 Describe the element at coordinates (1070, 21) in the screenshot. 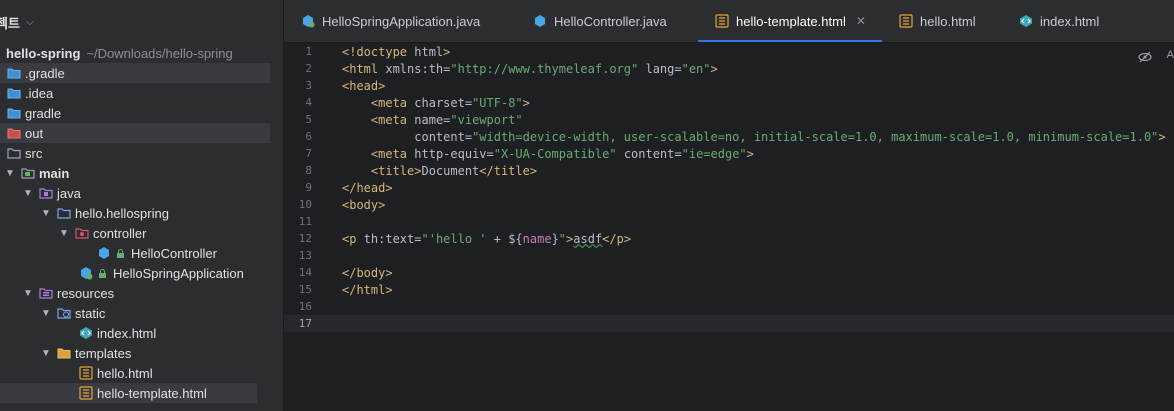

I see `tab-label: index.html` at that location.